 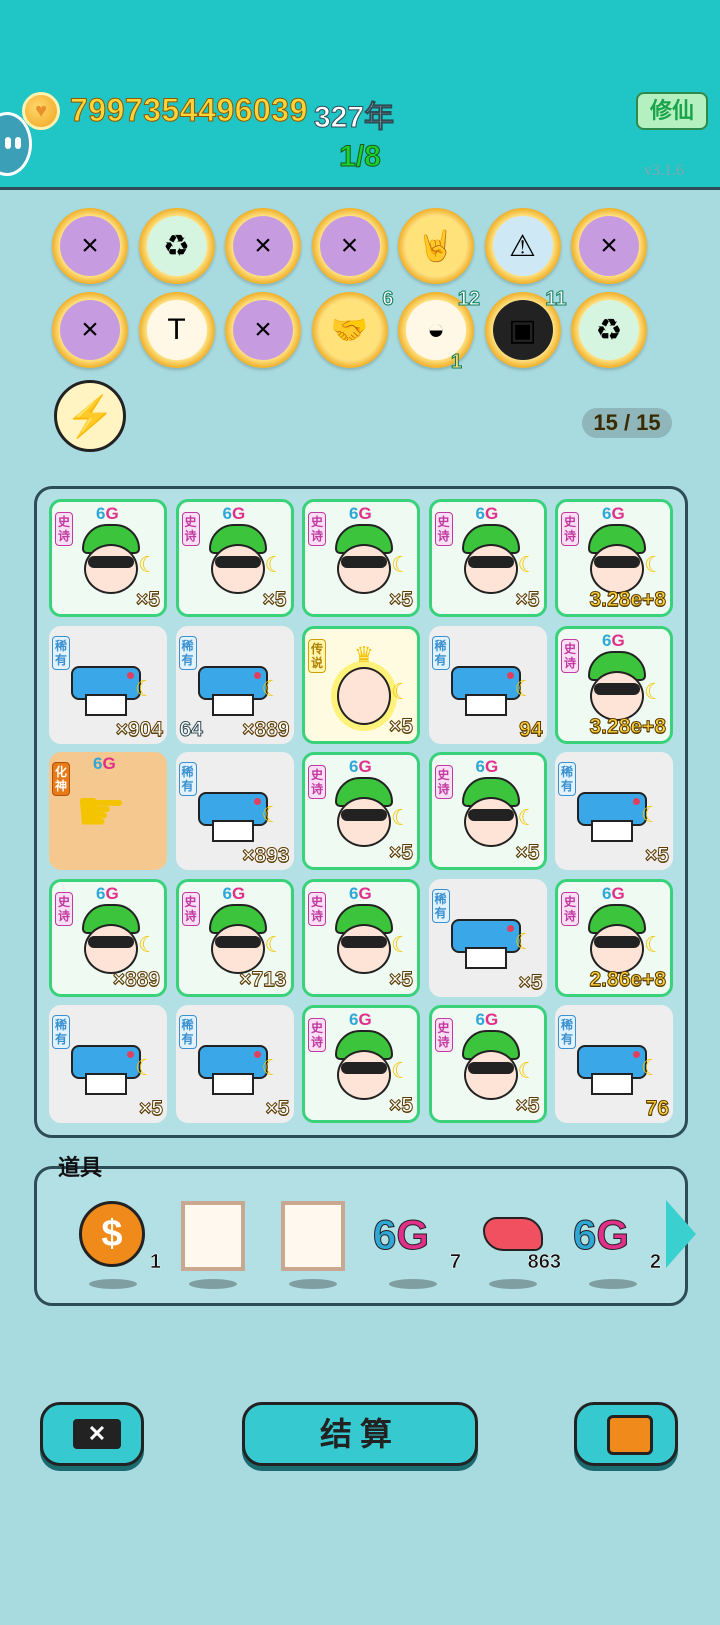 I want to click on item-shadow, so click(x=213, y=1284).